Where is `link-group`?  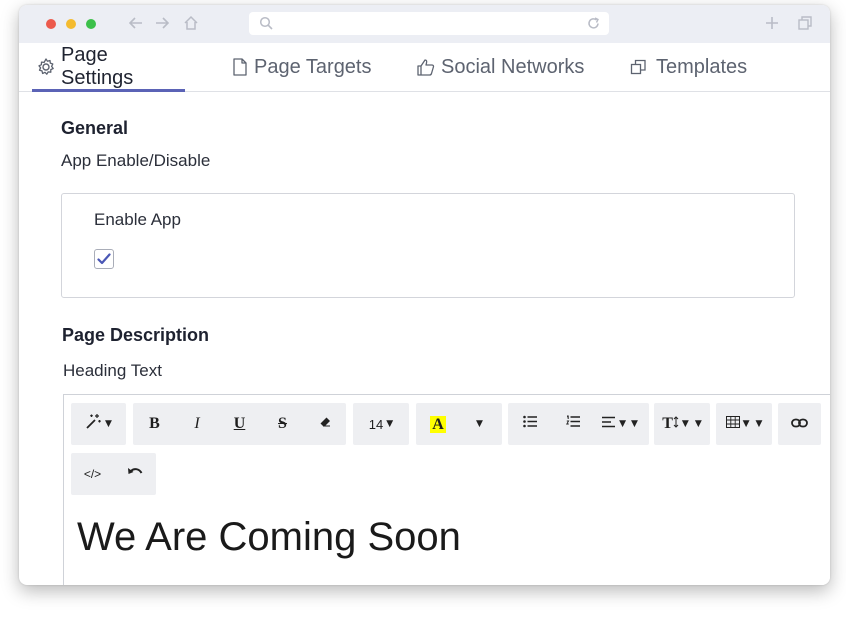
link-group is located at coordinates (799, 424).